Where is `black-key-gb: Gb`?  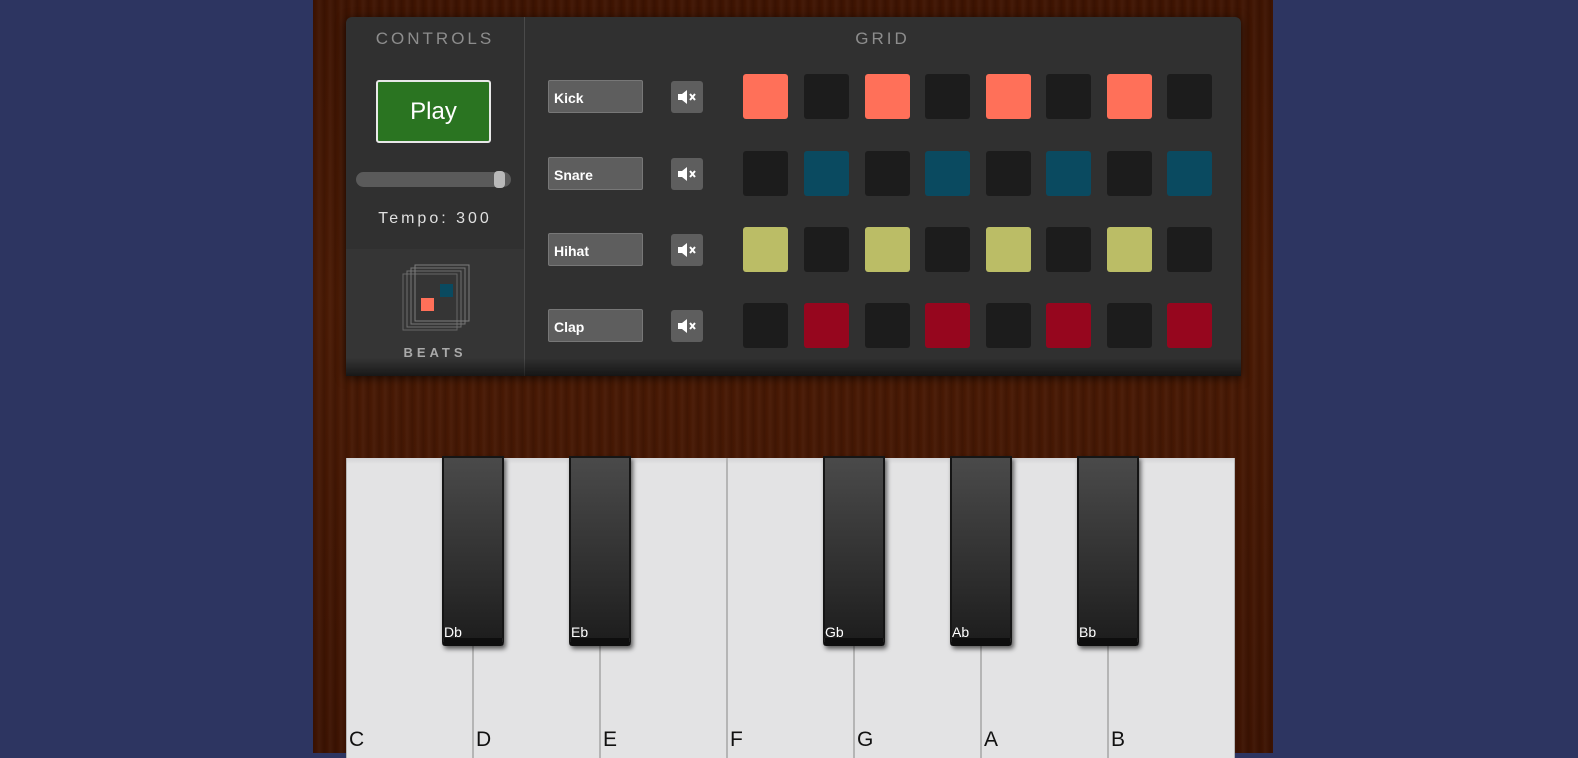 black-key-gb: Gb is located at coordinates (854, 551).